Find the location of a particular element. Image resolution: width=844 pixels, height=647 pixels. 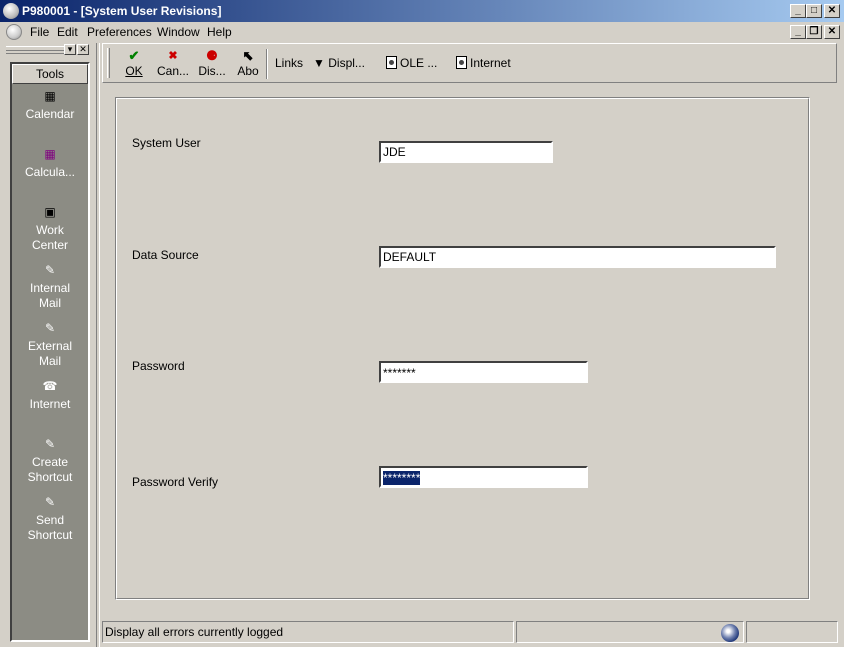

menu-bar: File Edit Preferences Window Help _ ❐ ✕ is located at coordinates (422, 32).